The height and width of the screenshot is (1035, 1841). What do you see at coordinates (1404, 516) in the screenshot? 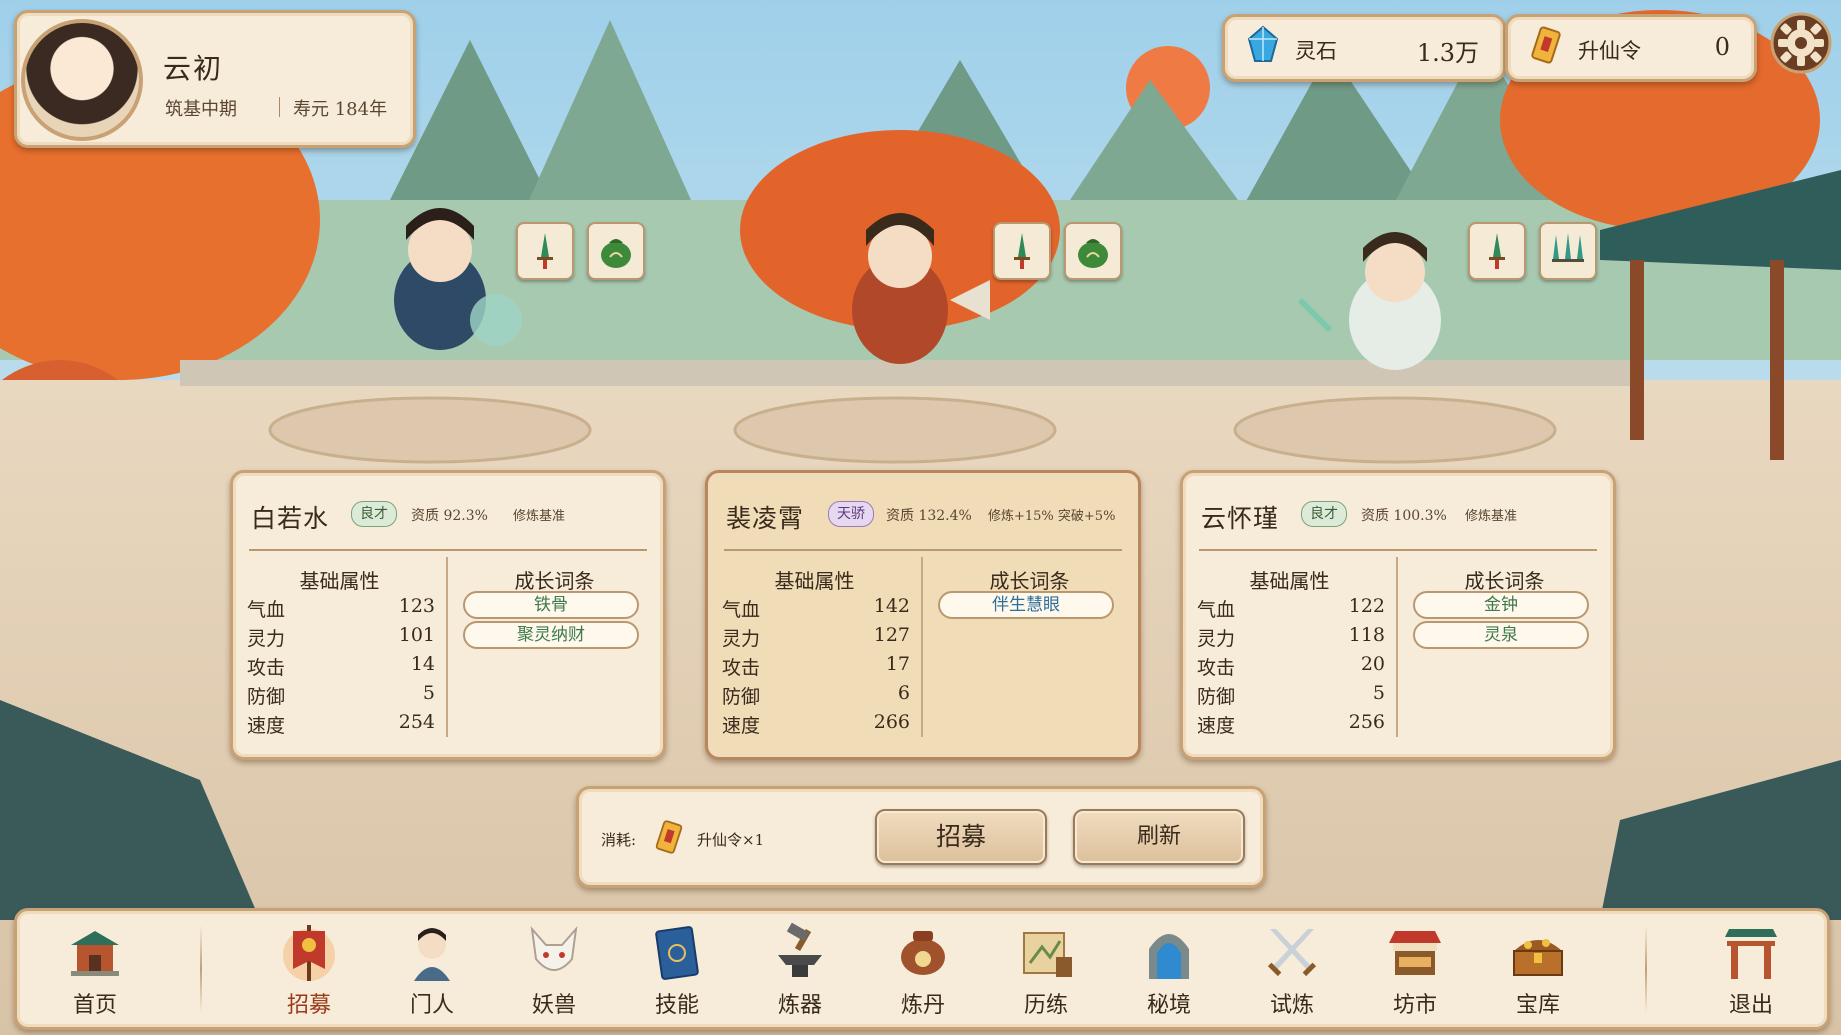
I see `aptitude: 资质 100.3%` at bounding box center [1404, 516].